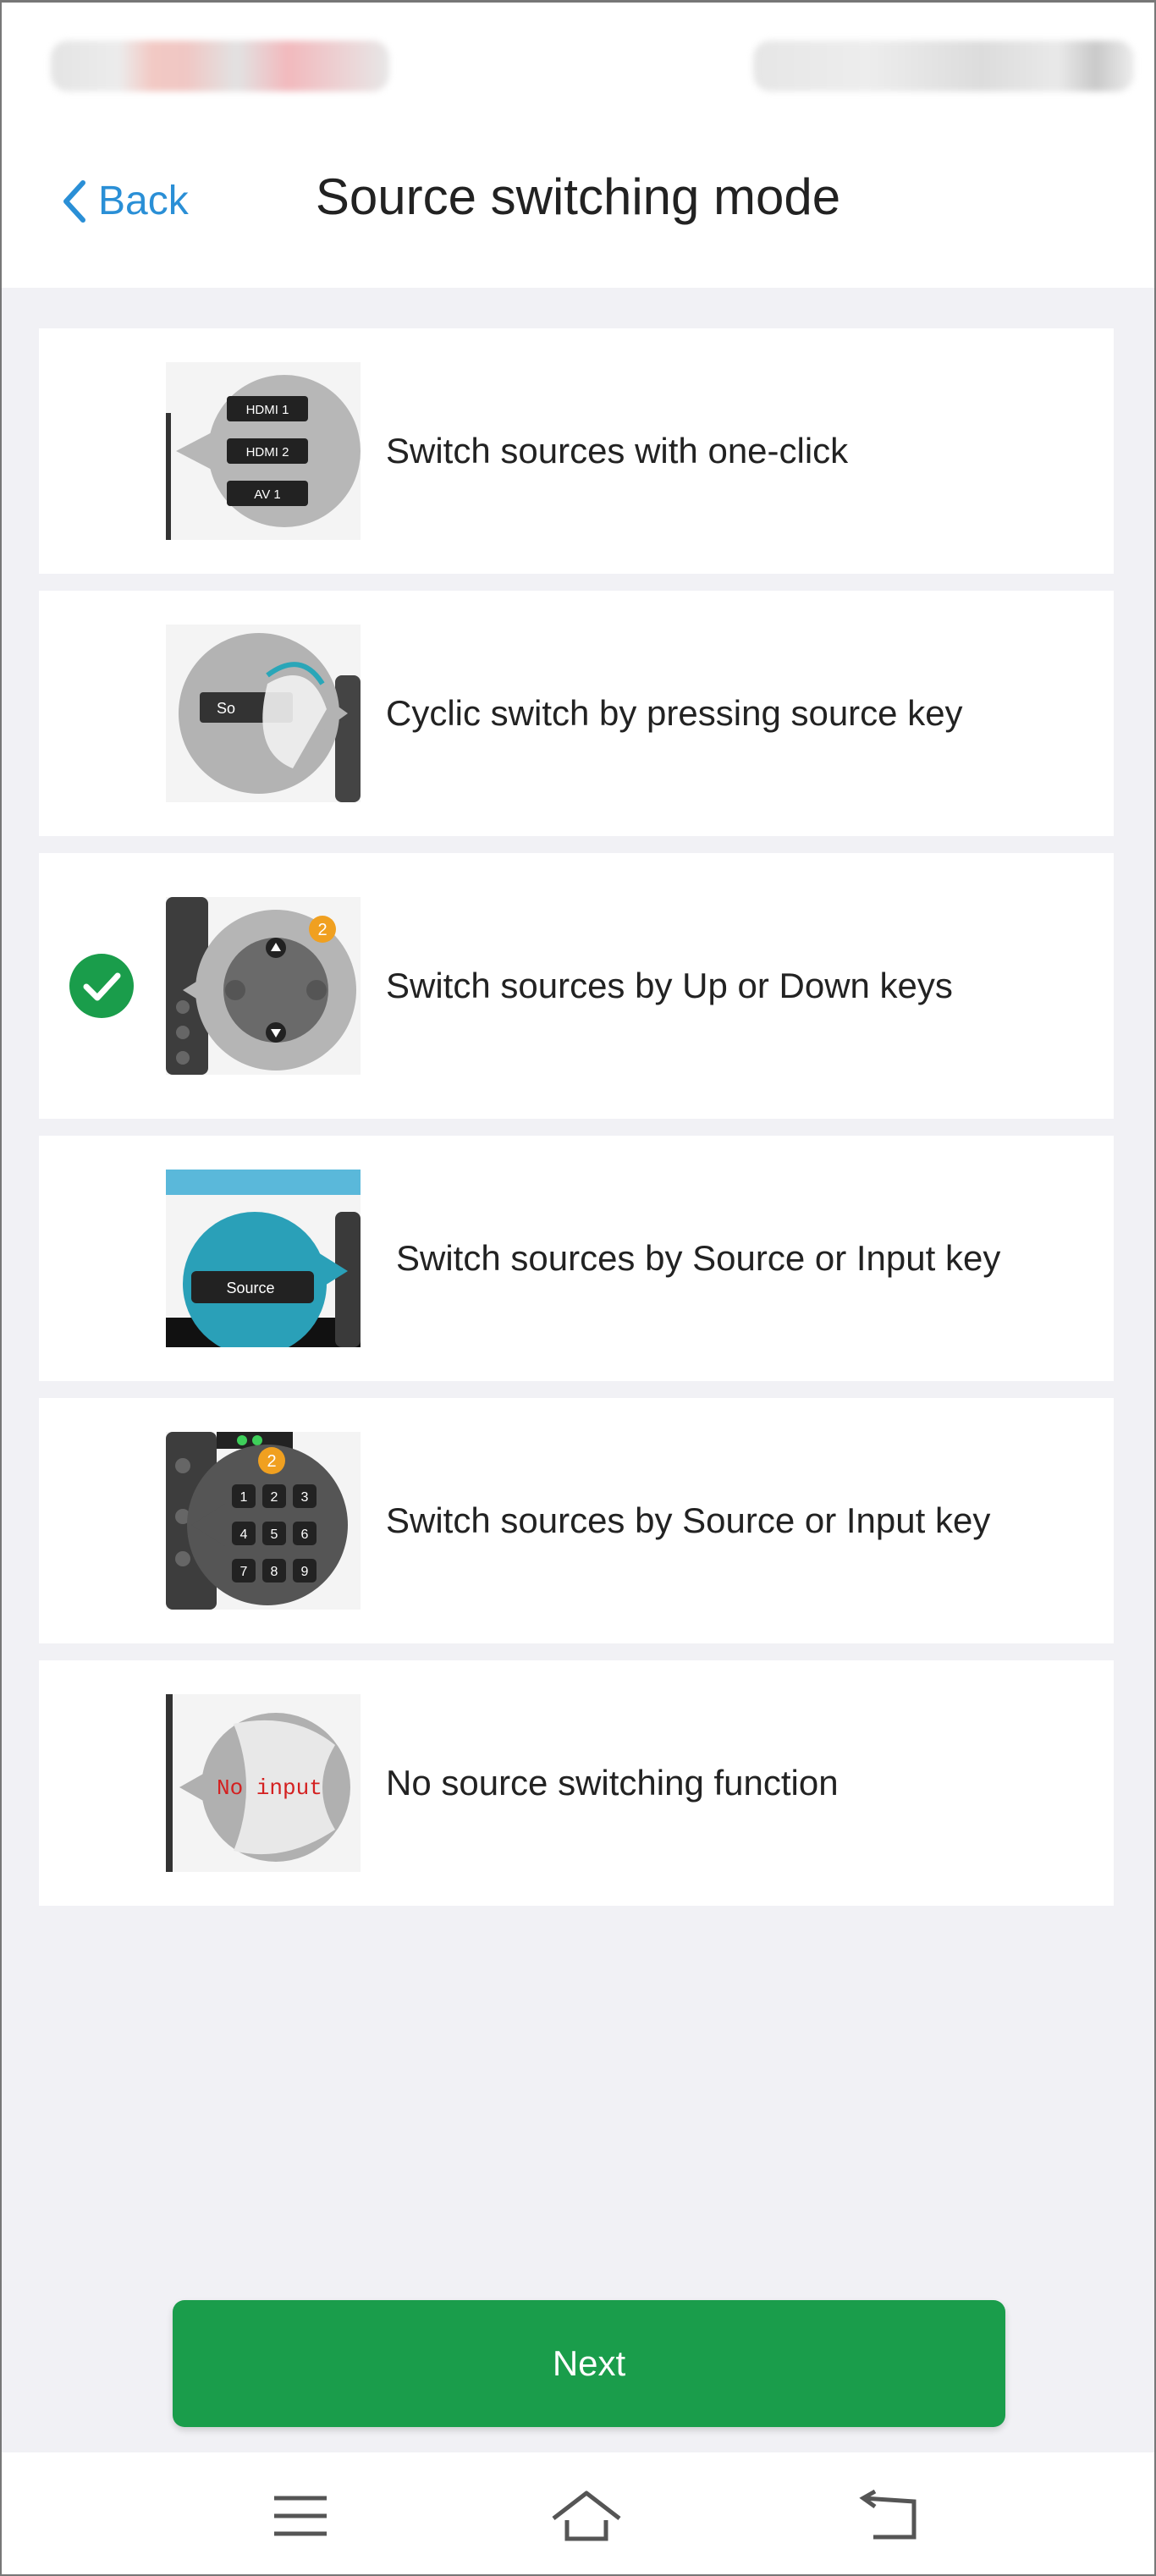  I want to click on up-down-thumbnail: 2, so click(263, 986).